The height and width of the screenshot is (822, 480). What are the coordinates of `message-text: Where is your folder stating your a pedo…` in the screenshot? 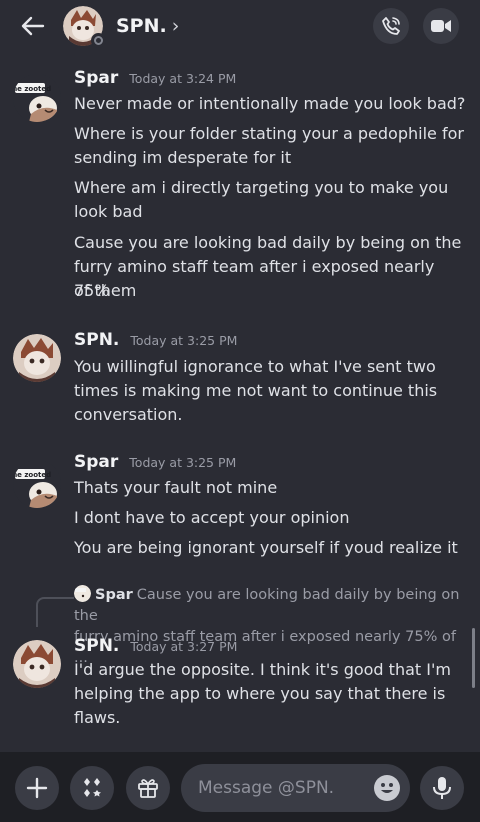 It's located at (272, 134).